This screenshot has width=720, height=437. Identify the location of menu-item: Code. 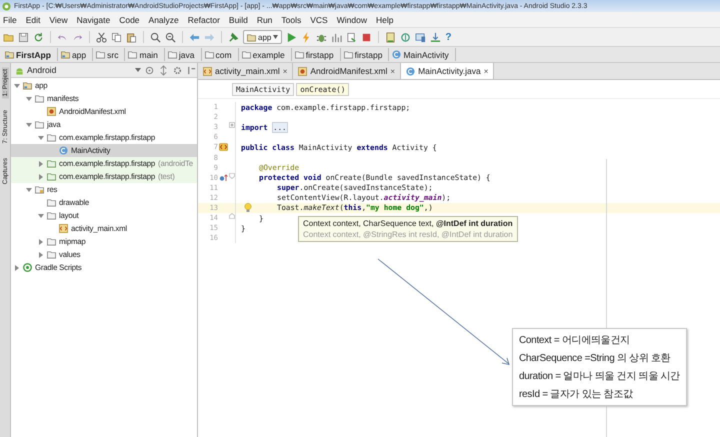
(129, 19).